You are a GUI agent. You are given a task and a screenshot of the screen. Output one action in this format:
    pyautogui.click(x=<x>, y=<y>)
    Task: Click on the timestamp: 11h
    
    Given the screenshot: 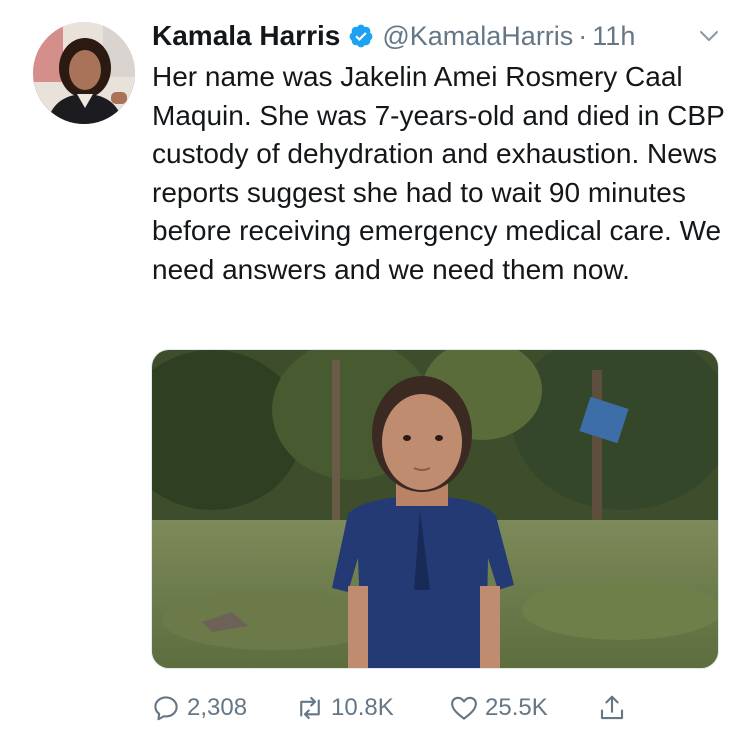 What is the action you would take?
    pyautogui.click(x=613, y=36)
    